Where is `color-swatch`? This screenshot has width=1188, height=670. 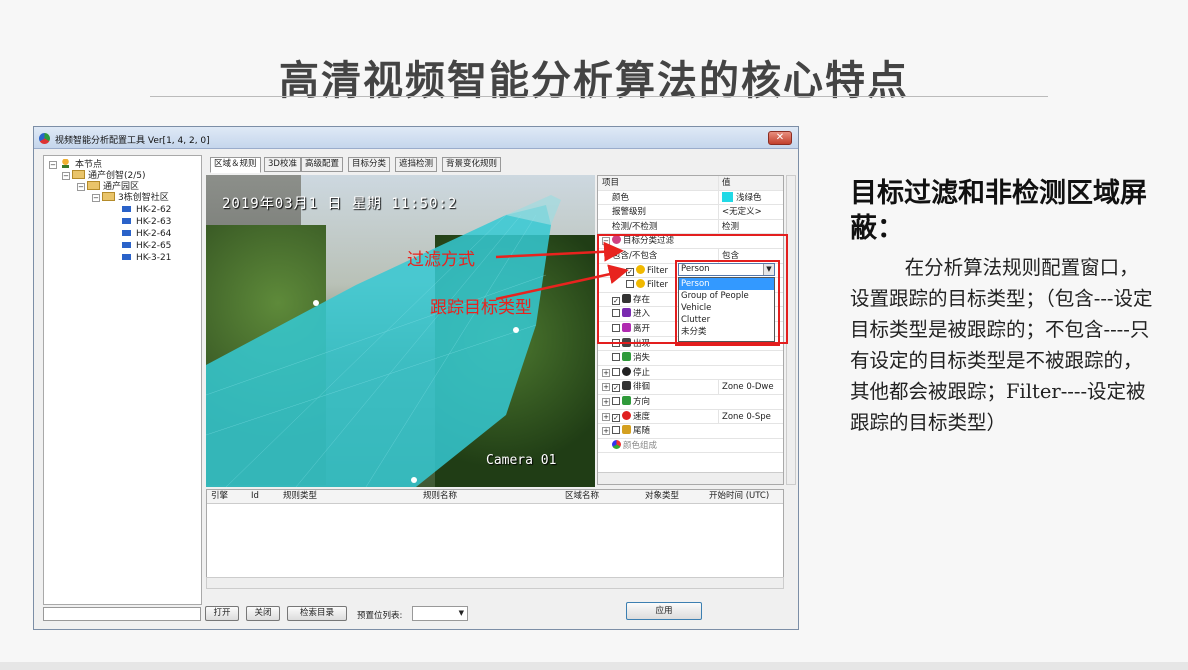 color-swatch is located at coordinates (727, 196).